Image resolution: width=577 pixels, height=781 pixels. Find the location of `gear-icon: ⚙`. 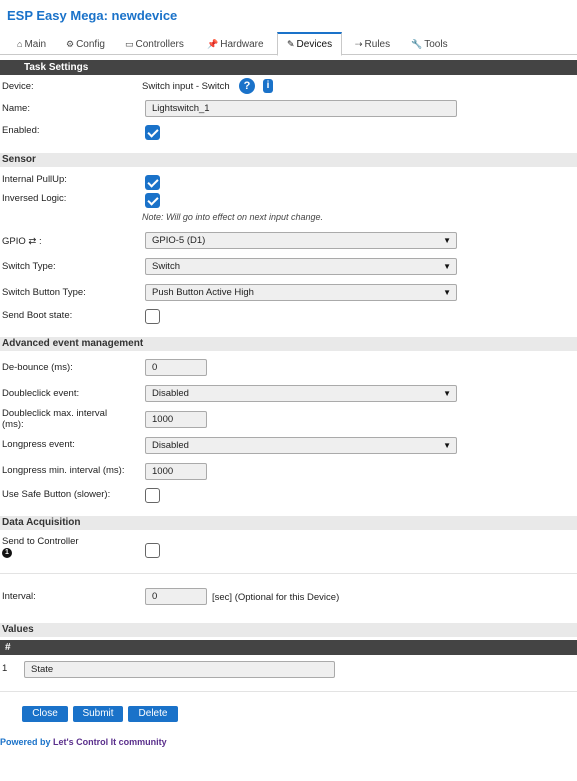

gear-icon: ⚙ is located at coordinates (70, 44).